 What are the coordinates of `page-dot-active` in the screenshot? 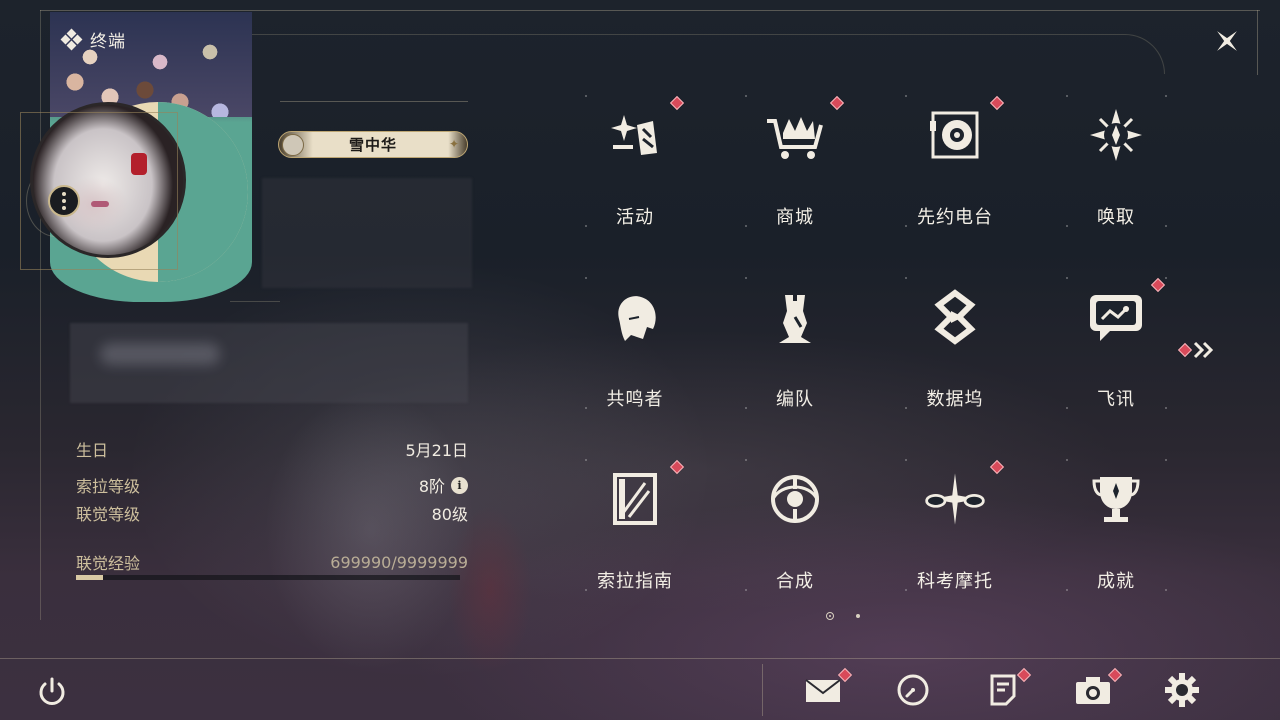 It's located at (830, 616).